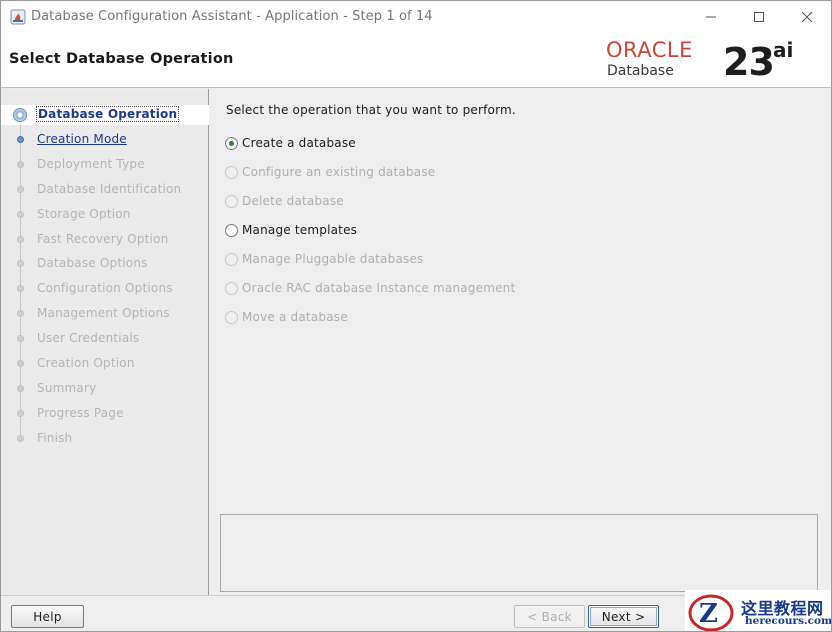  What do you see at coordinates (379, 288) in the screenshot?
I see `option-label: Oracle RAC database Instance management` at bounding box center [379, 288].